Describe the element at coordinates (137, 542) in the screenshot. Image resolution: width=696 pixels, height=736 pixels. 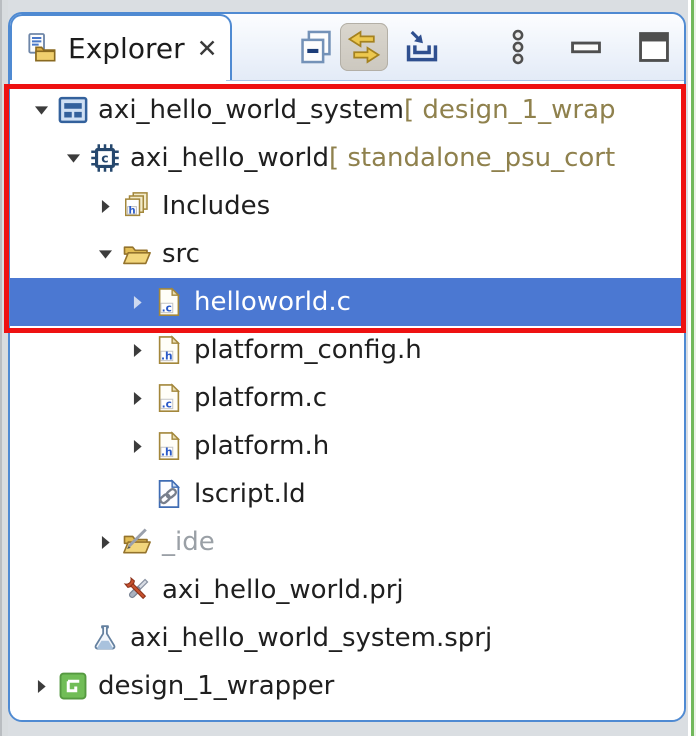
I see `ide-folder-icon` at that location.